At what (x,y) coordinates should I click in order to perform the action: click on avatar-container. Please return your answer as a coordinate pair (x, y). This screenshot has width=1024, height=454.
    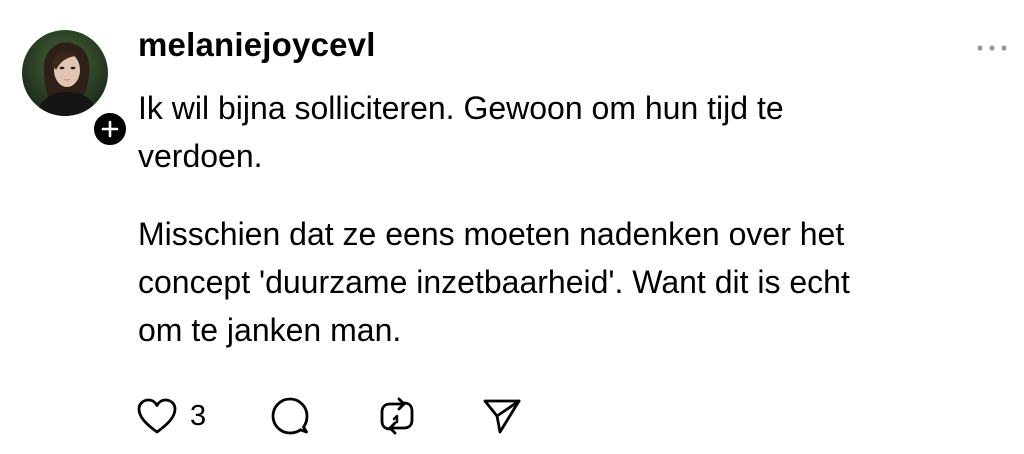
    Looking at the image, I should click on (76, 90).